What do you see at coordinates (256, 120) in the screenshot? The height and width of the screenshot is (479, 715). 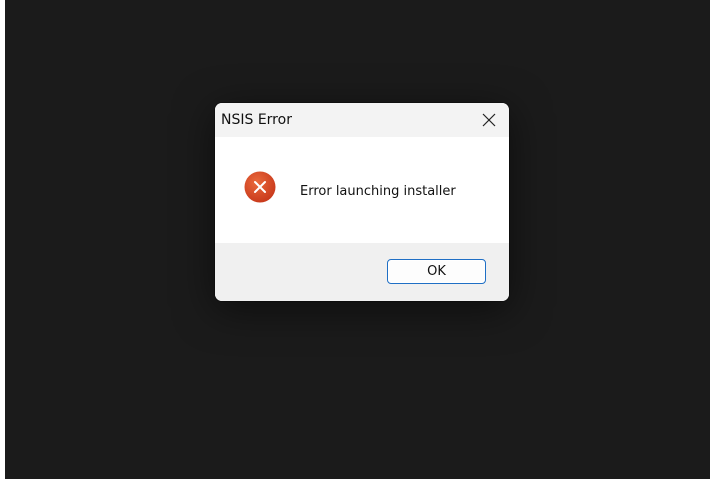 I see `dialog-title: NSIS Error` at bounding box center [256, 120].